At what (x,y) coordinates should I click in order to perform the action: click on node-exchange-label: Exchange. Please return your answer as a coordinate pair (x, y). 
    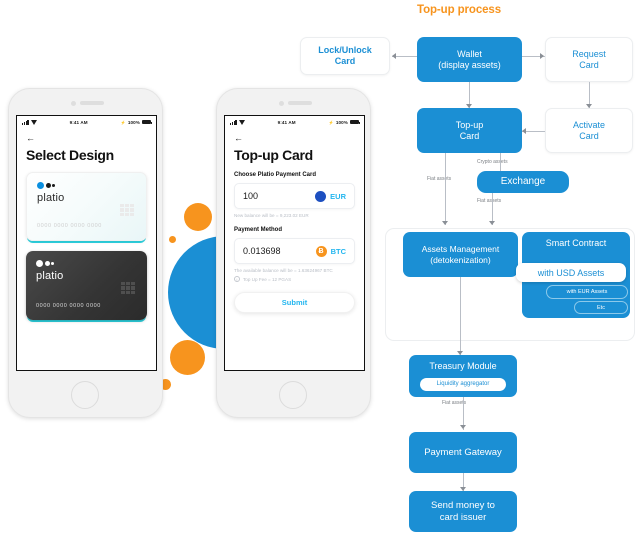
    Looking at the image, I should click on (523, 181).